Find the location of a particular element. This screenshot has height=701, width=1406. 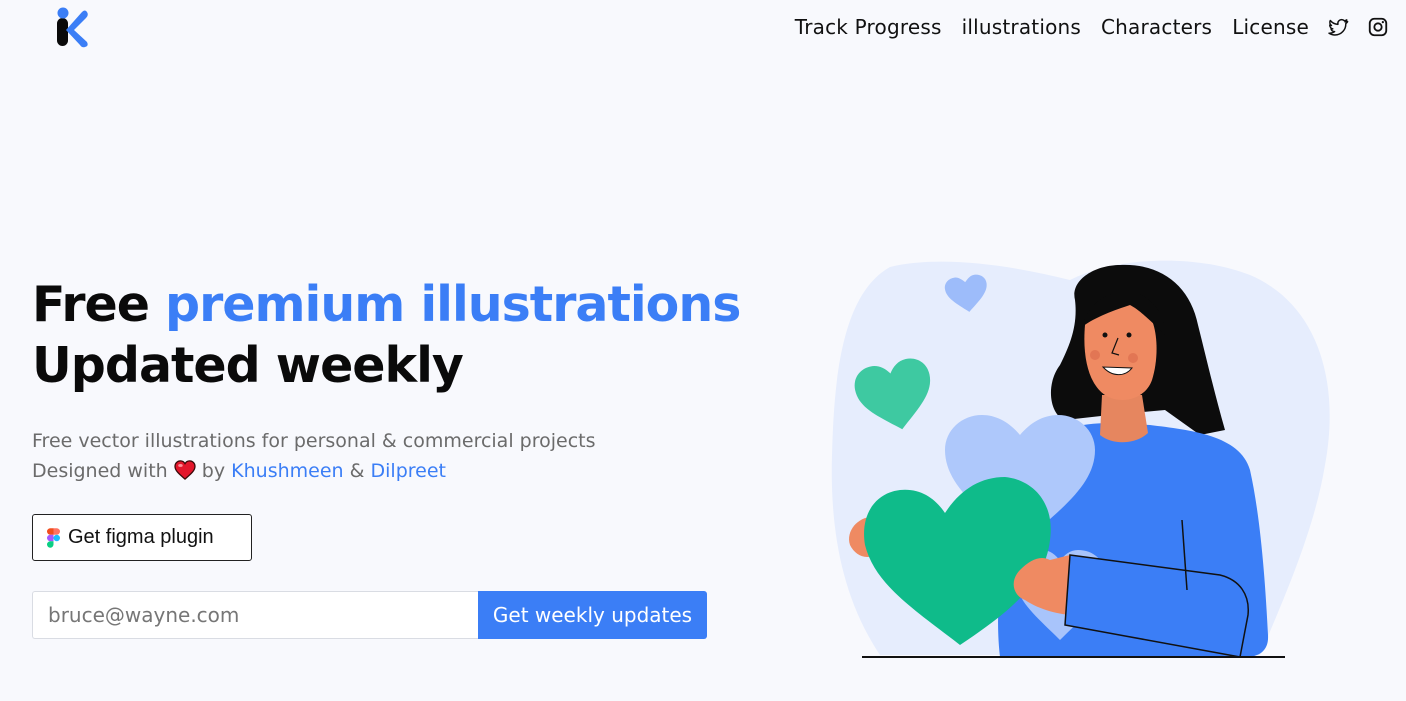

left-eye is located at coordinates (1105, 335).